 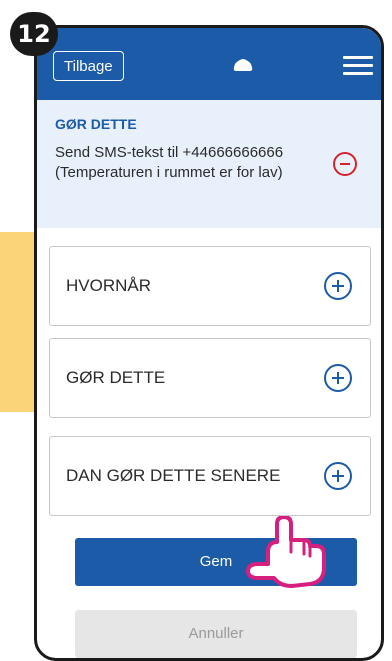 What do you see at coordinates (210, 286) in the screenshot?
I see `card-hvornaar: HVORNÅR` at bounding box center [210, 286].